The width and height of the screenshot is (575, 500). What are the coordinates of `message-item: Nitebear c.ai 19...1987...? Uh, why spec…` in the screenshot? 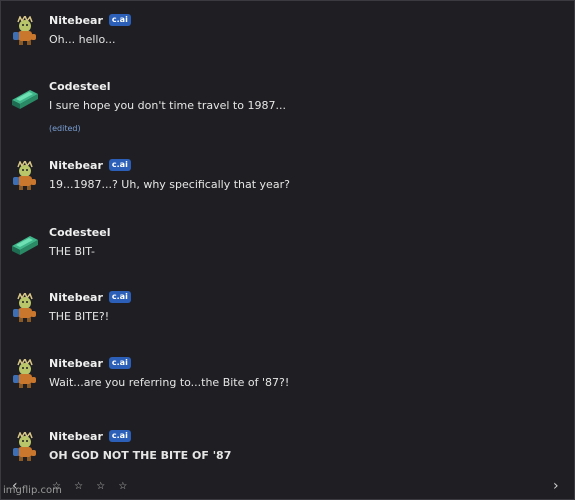 It's located at (150, 174).